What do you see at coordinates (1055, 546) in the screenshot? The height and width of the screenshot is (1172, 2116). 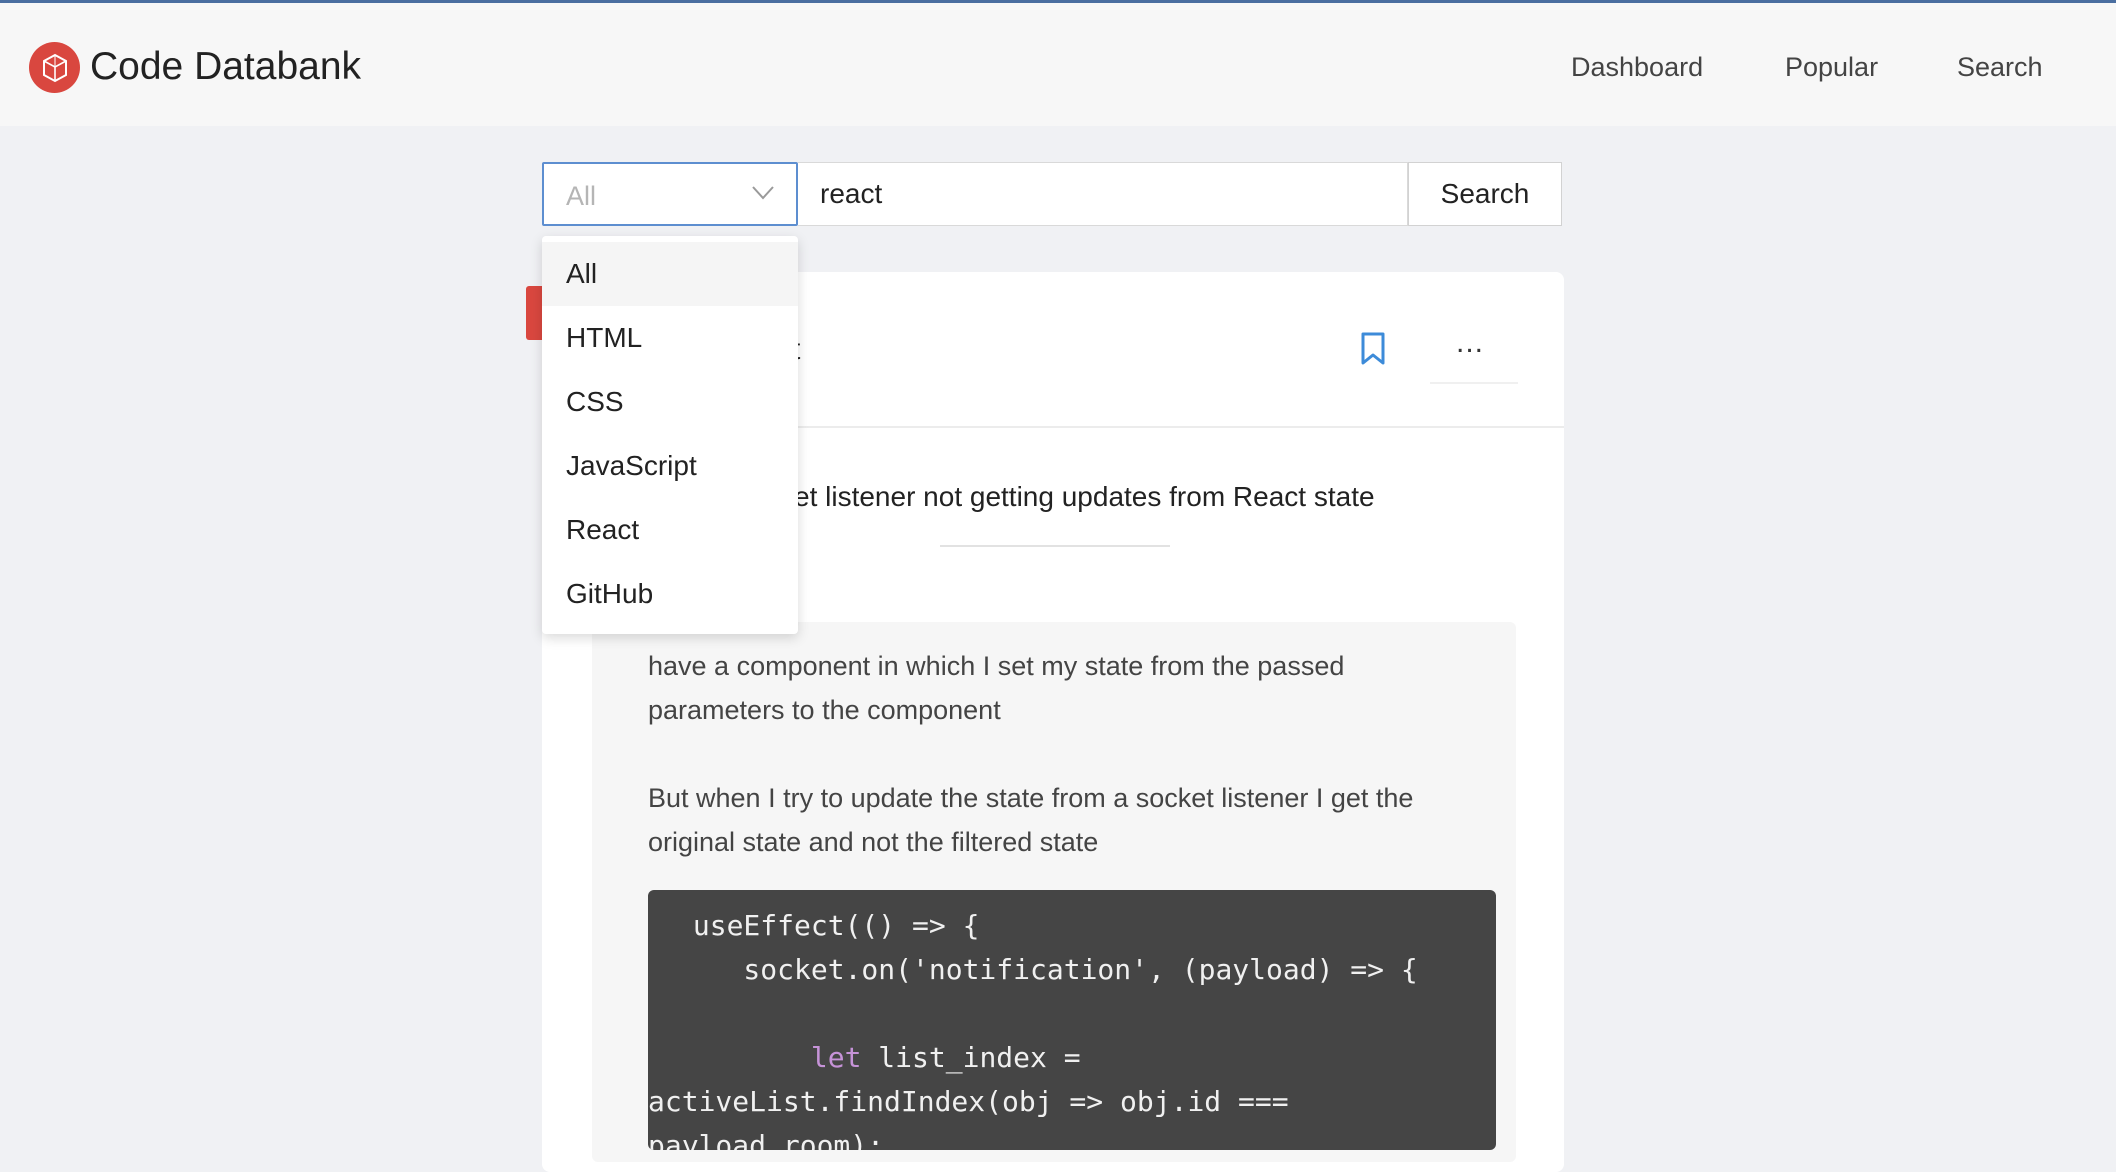 I see `title-divider` at bounding box center [1055, 546].